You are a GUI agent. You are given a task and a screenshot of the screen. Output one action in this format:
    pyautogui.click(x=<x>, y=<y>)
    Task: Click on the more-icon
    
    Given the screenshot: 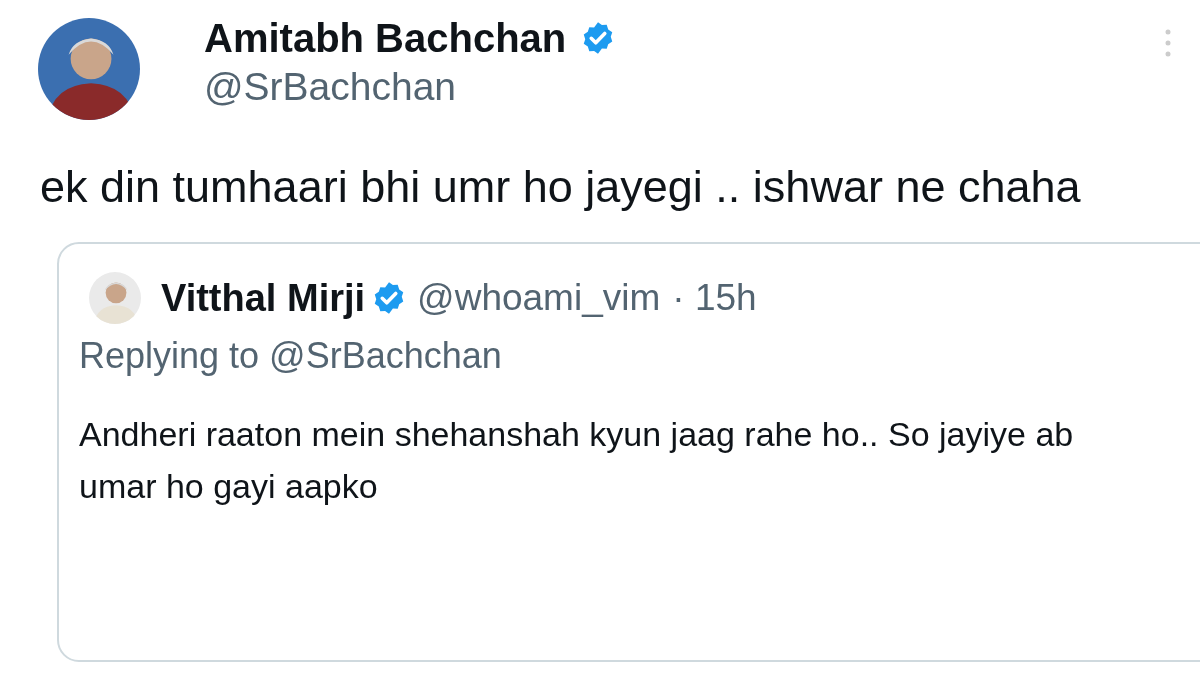 What is the action you would take?
    pyautogui.click(x=1168, y=43)
    